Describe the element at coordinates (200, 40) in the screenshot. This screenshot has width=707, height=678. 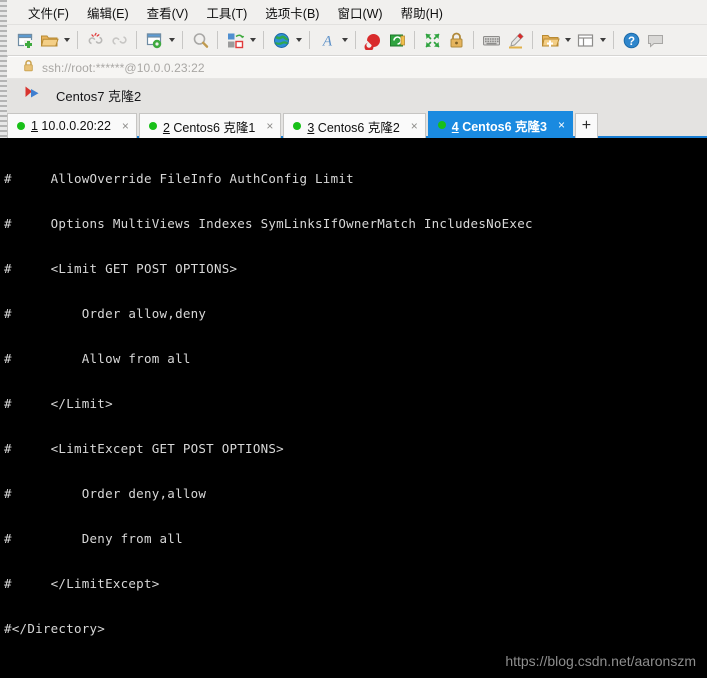
I see `find-icon` at that location.